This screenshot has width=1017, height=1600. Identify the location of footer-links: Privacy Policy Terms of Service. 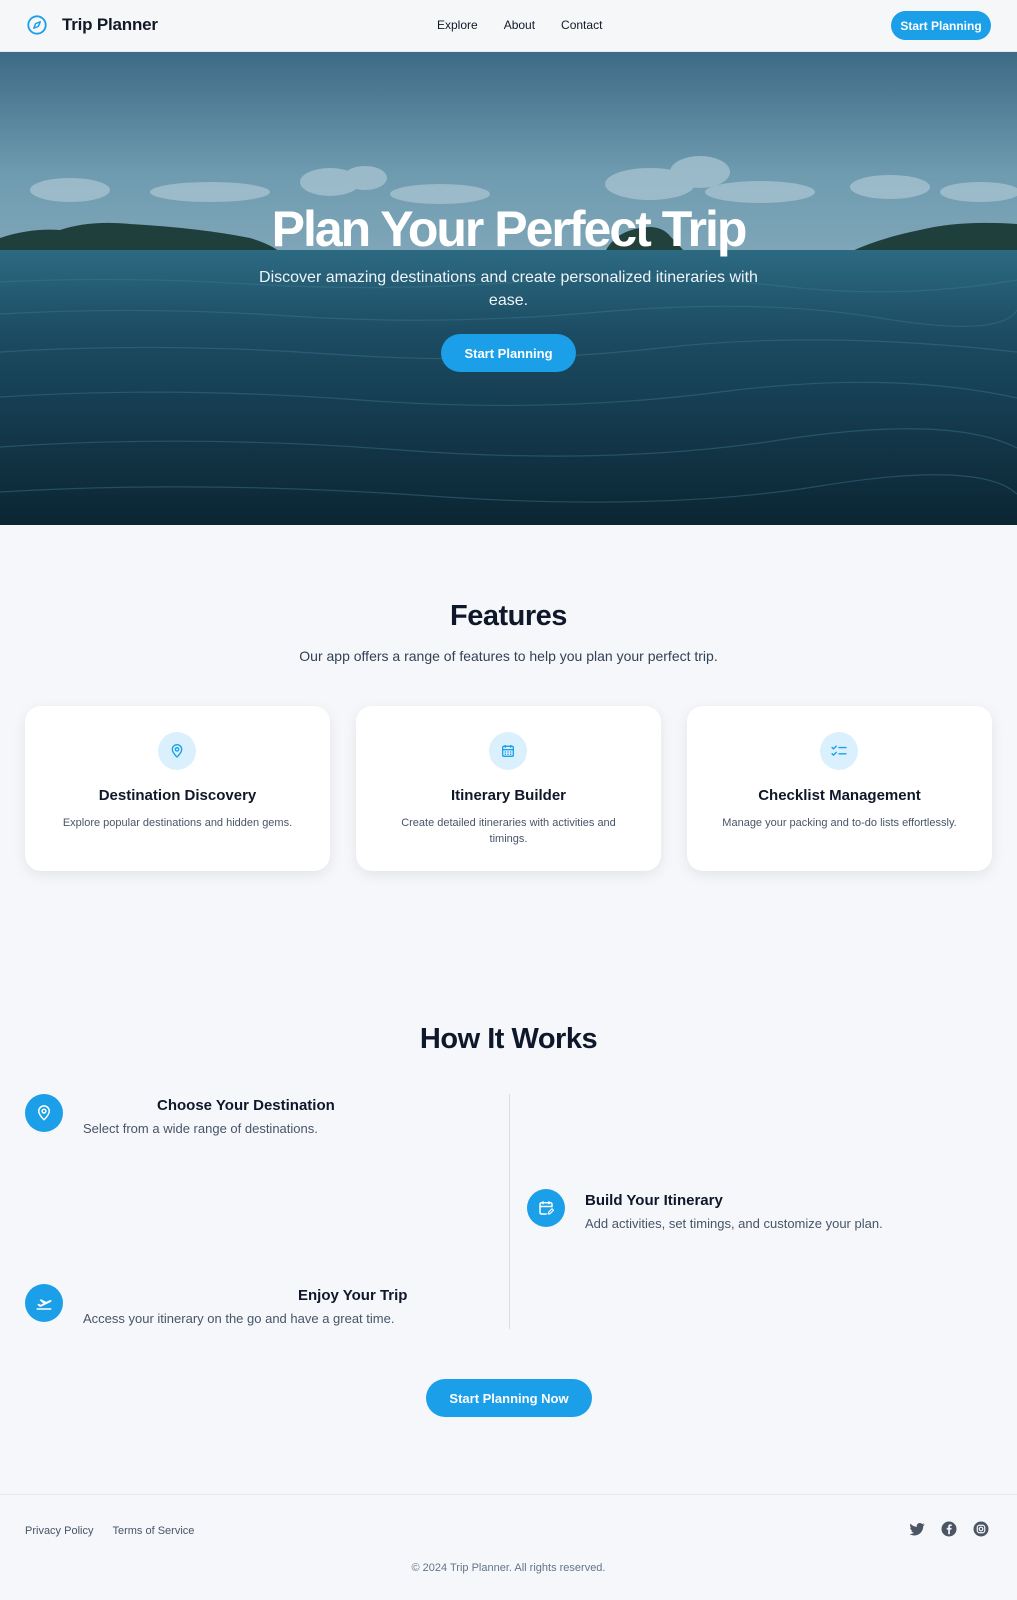
(109, 1531).